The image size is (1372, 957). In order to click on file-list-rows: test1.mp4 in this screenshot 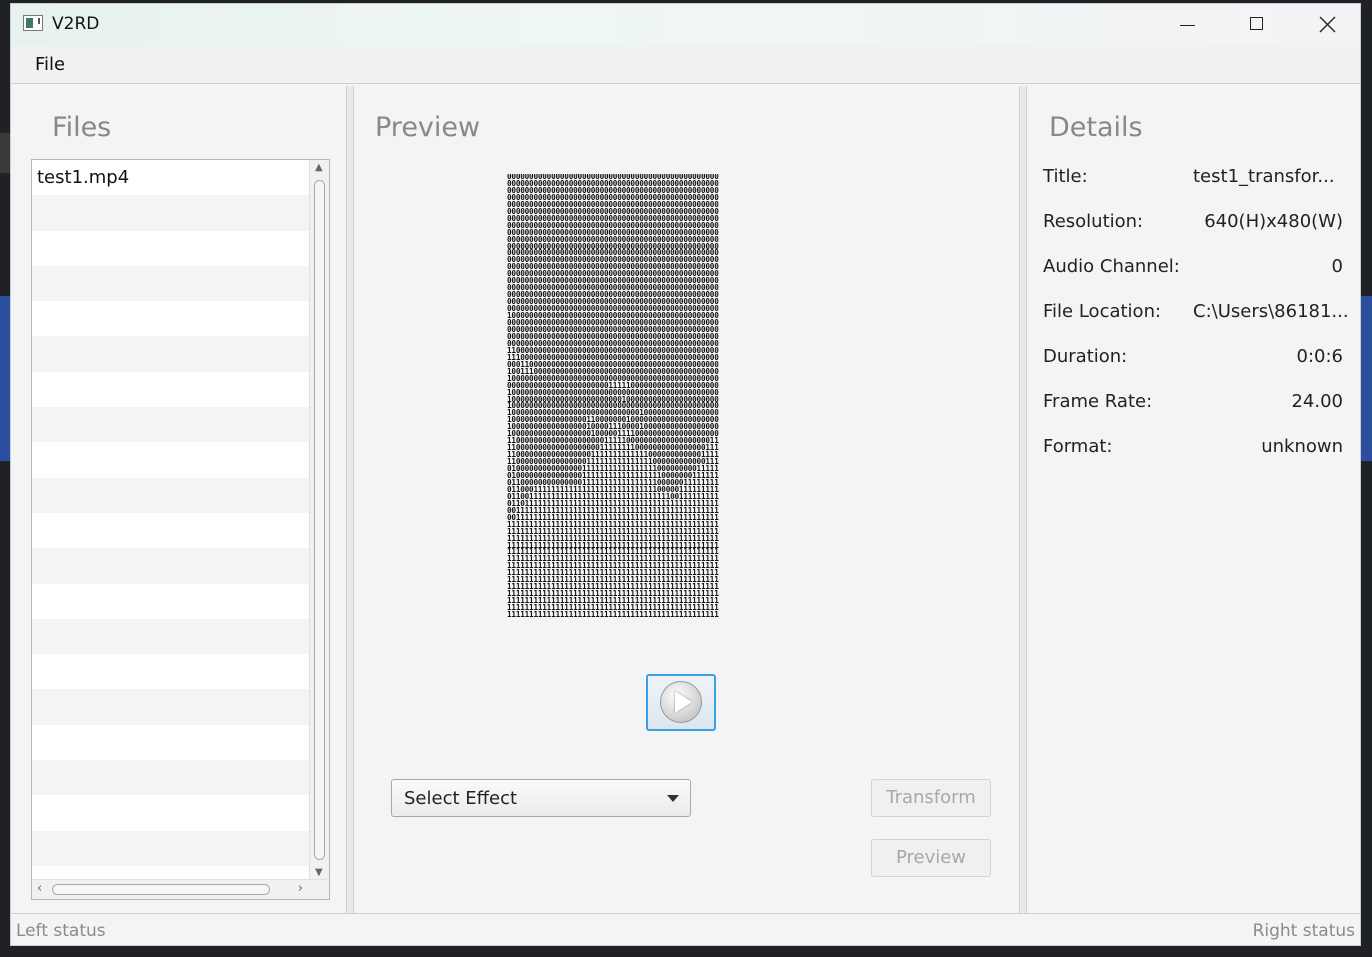, I will do `click(170, 513)`.